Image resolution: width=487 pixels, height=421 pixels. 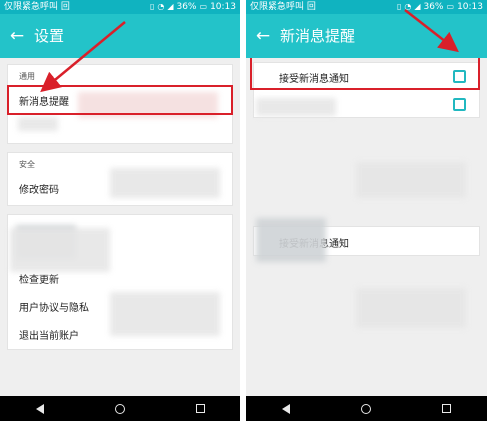 I want to click on section-label-general: 通用, so click(x=27, y=76).